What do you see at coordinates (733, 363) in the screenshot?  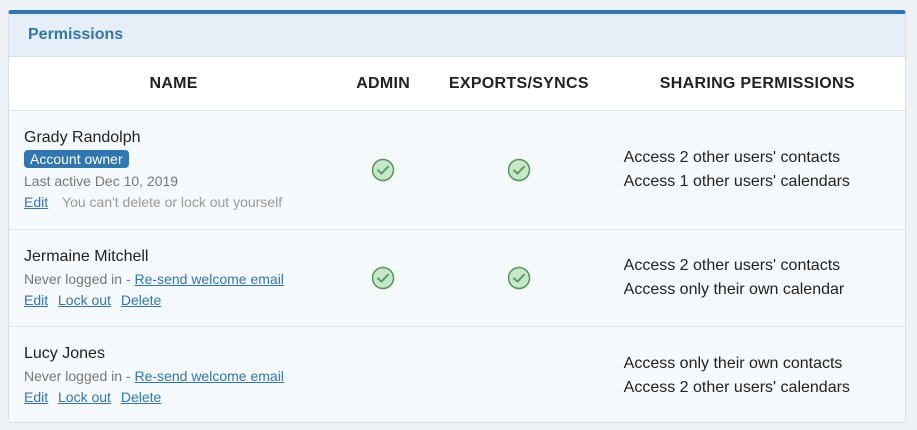 I see `sharing-contacts: Access only their own contacts` at bounding box center [733, 363].